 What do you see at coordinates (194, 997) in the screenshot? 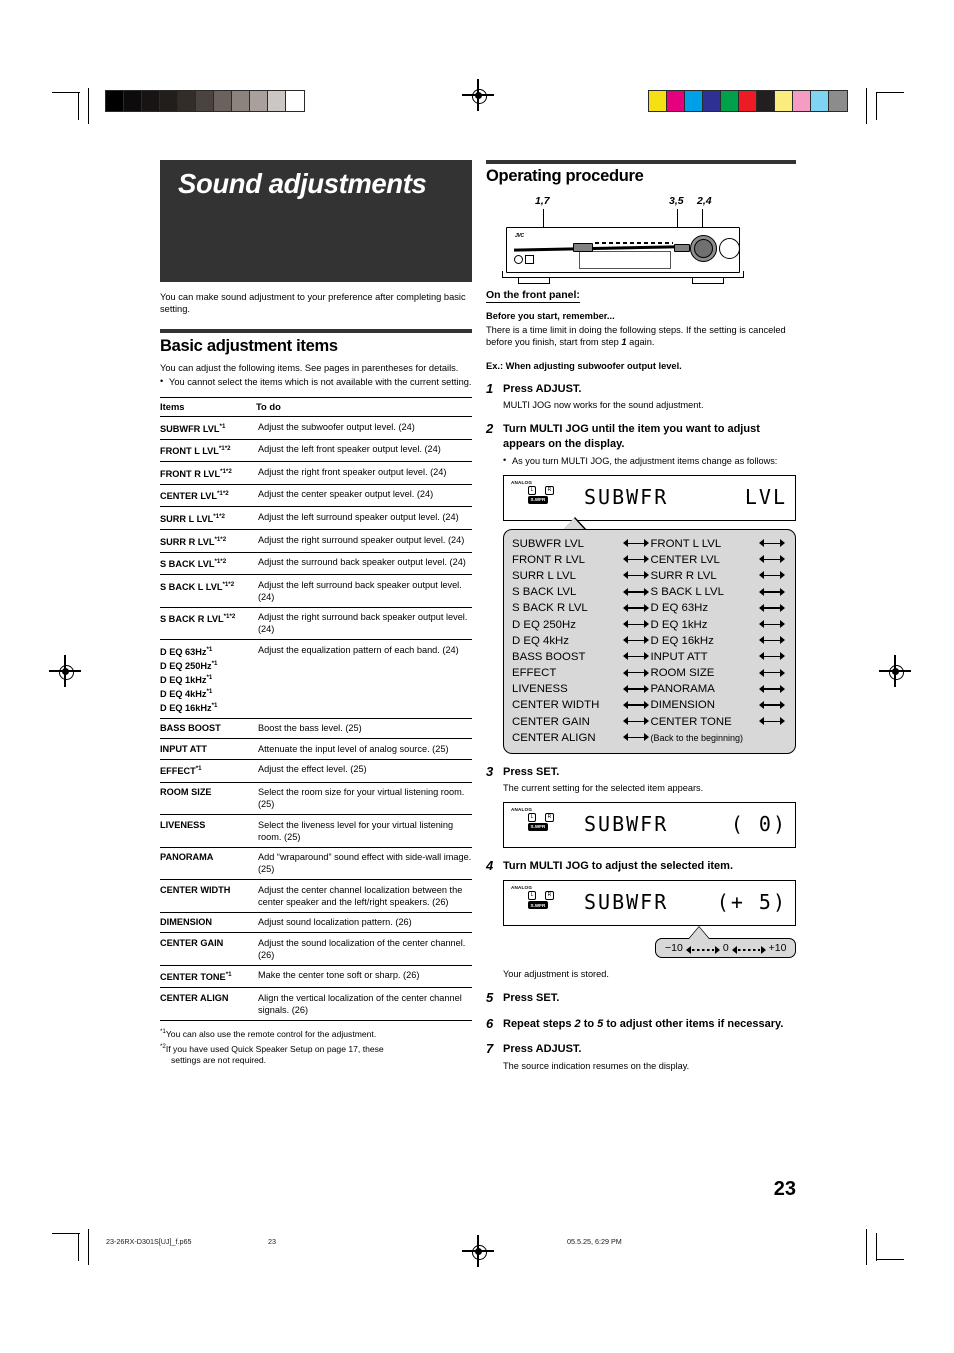
I see `item-name: CENTER ALIGN` at bounding box center [194, 997].